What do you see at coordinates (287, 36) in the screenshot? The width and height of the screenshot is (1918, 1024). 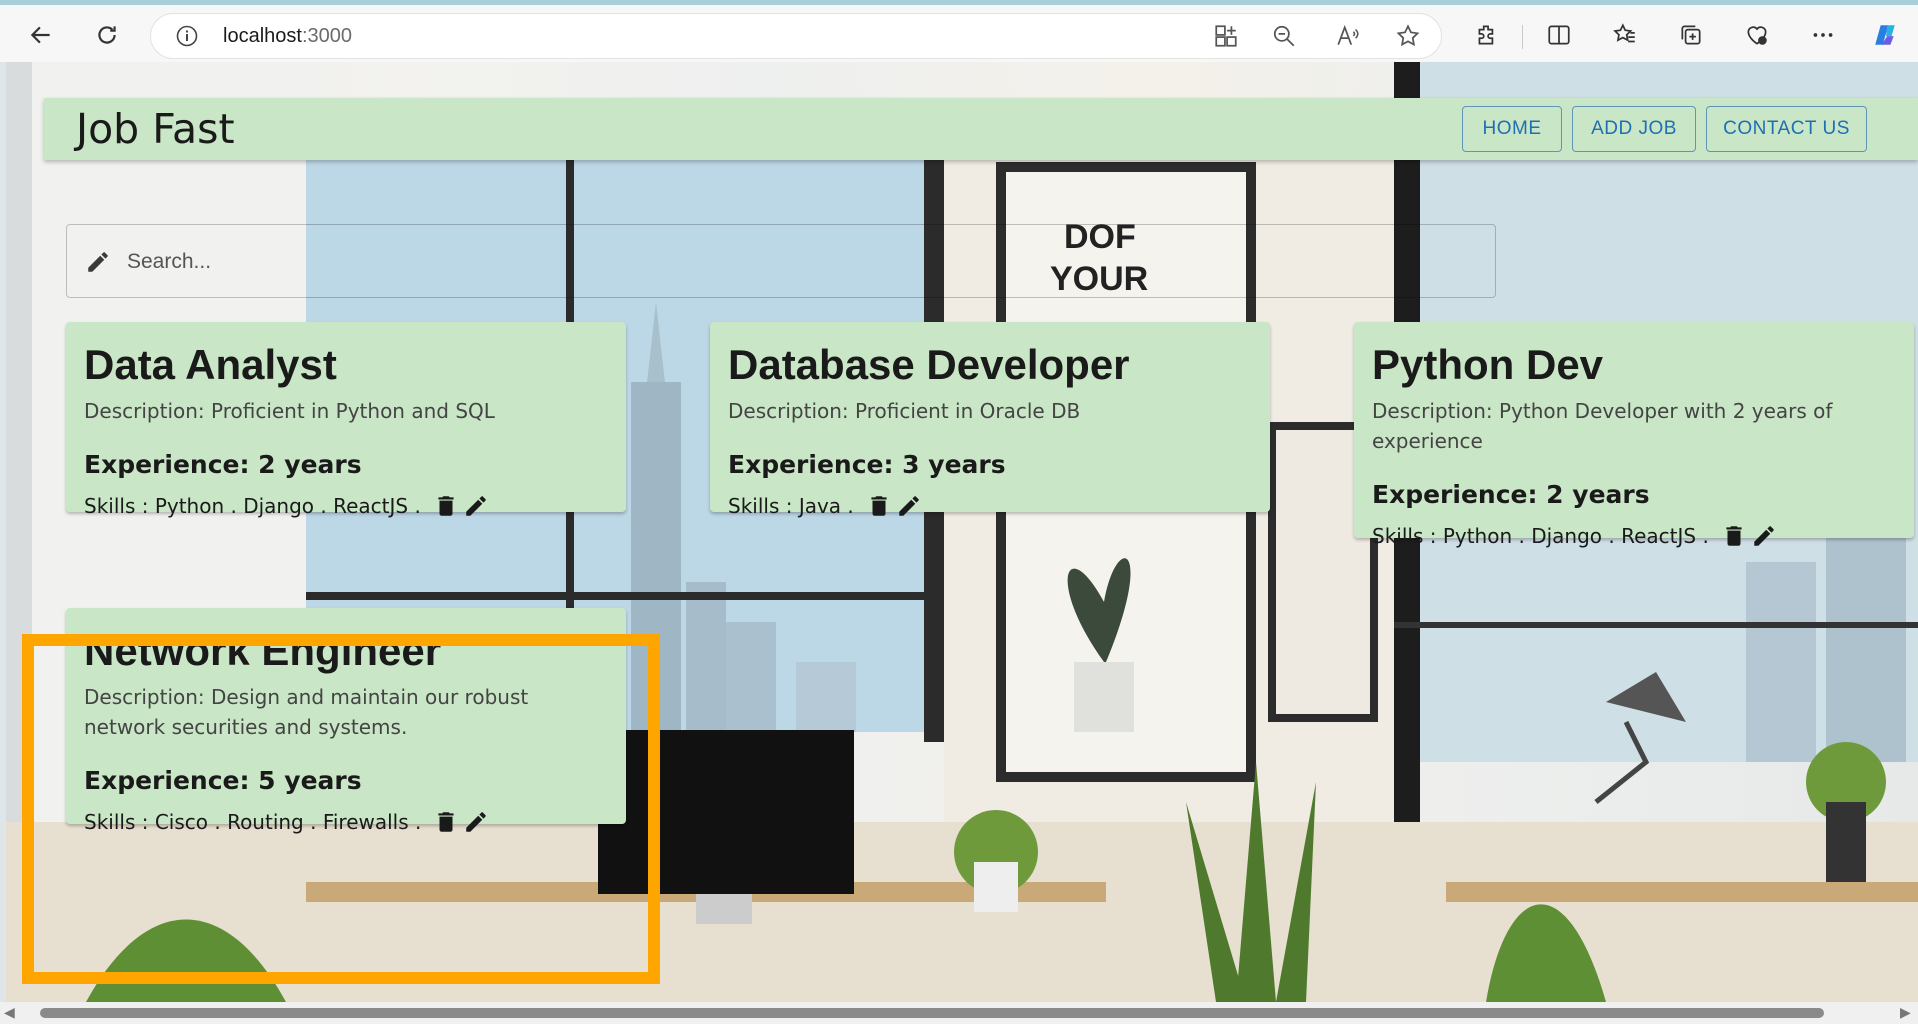 I see `url-text: localhost:3000` at bounding box center [287, 36].